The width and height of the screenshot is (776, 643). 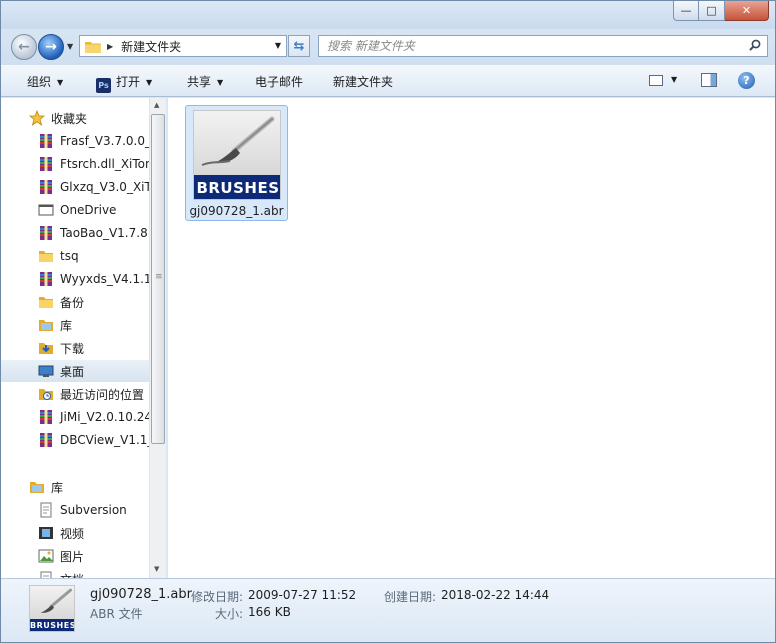 What do you see at coordinates (75, 487) in the screenshot?
I see `sidebar-header-libraries: 库` at bounding box center [75, 487].